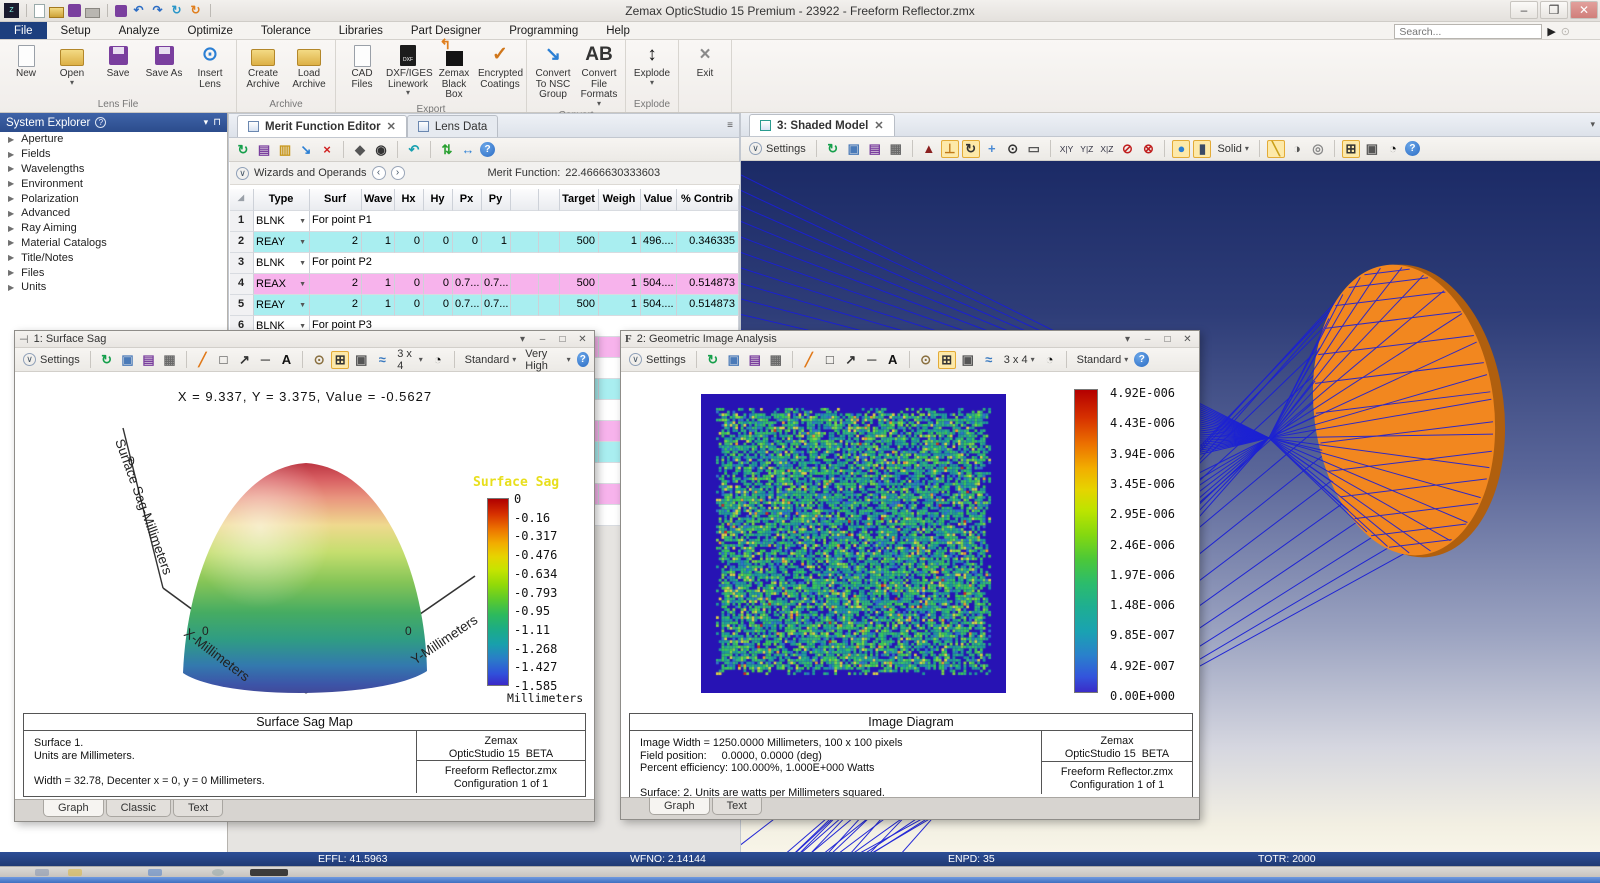  Describe the element at coordinates (72, 69) in the screenshot. I see `open-button: Open ▾` at that location.